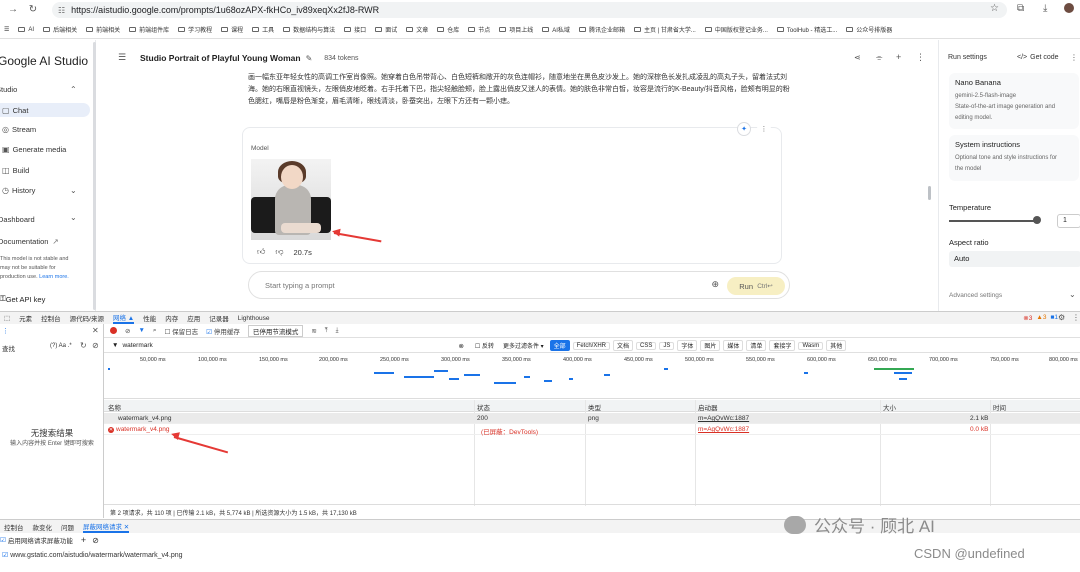 The height and width of the screenshot is (572, 1080). Describe the element at coordinates (386, 29) in the screenshot. I see `bookmark: 面试` at that location.